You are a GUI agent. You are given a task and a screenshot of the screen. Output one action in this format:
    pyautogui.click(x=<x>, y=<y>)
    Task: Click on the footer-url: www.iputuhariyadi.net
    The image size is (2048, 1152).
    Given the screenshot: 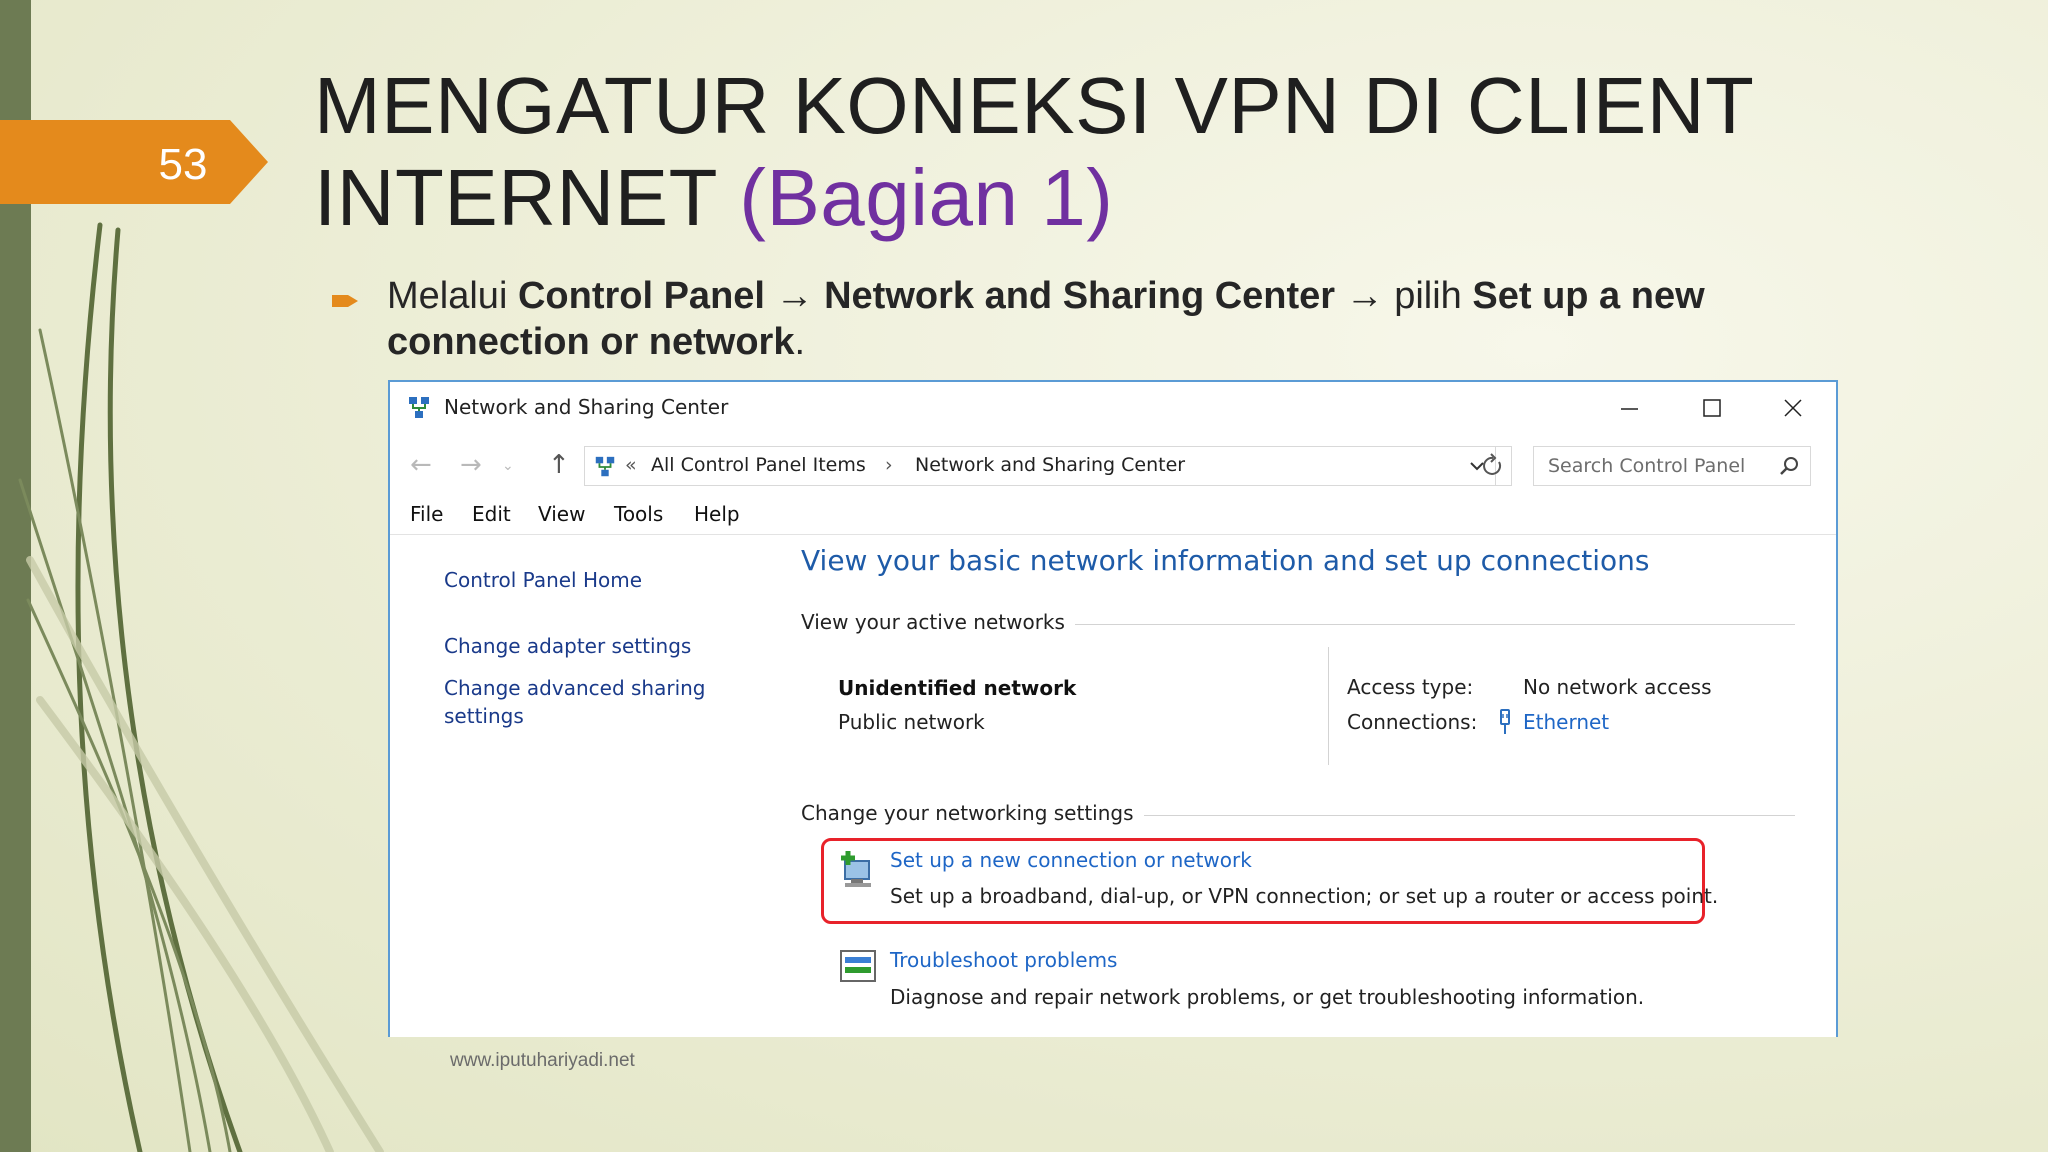 What is the action you would take?
    pyautogui.click(x=542, y=1060)
    